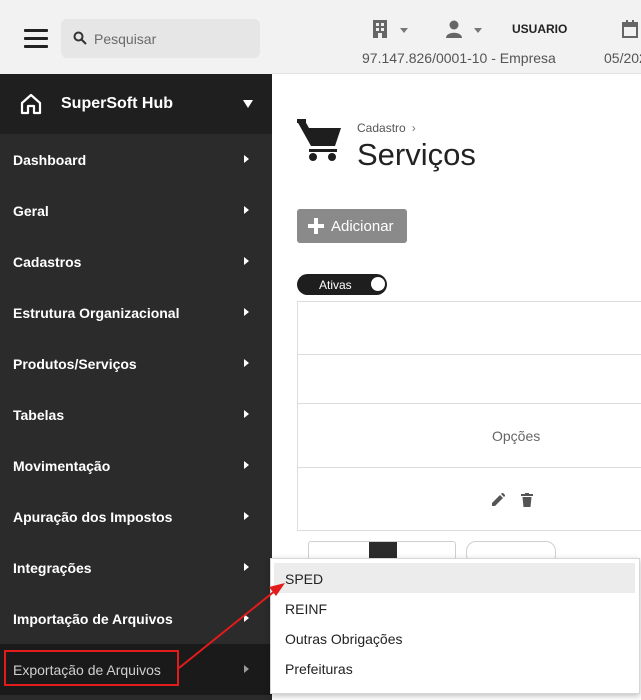 This screenshot has width=641, height=700. I want to click on sidebar-item-importacao-arquivos: Importação de Arquivos, so click(136, 618).